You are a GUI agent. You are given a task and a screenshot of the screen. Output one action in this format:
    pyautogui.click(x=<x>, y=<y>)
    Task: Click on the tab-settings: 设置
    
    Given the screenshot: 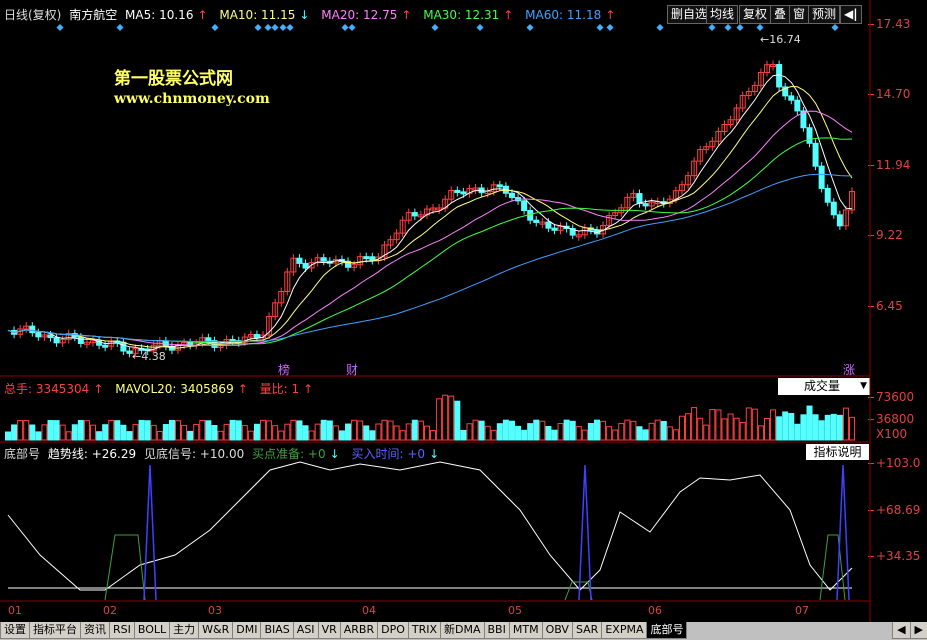 What is the action you would take?
    pyautogui.click(x=15, y=630)
    